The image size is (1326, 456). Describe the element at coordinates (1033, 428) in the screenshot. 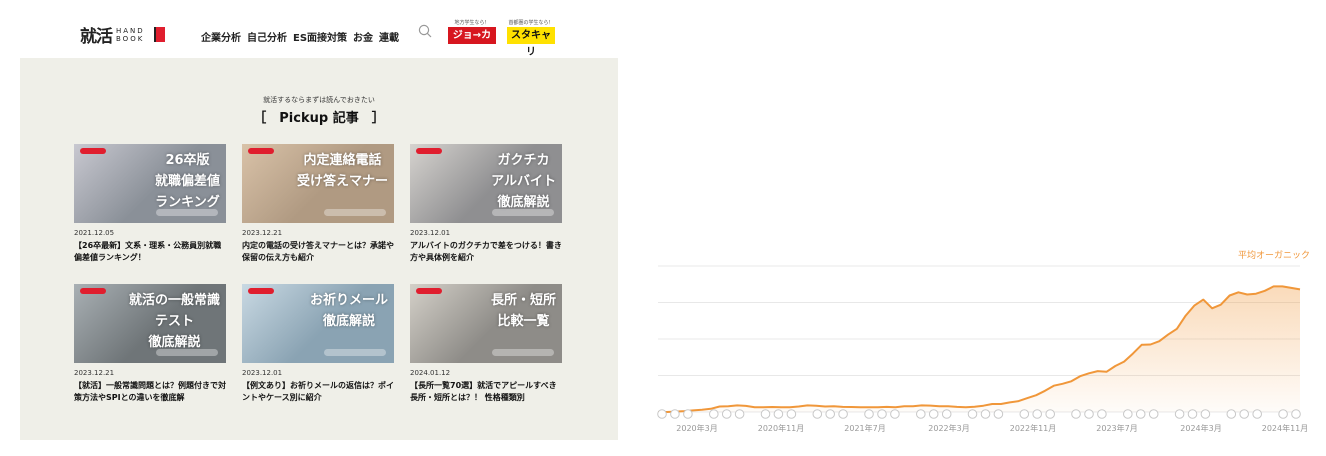

I see `x-tick-label: 2022年11月` at that location.